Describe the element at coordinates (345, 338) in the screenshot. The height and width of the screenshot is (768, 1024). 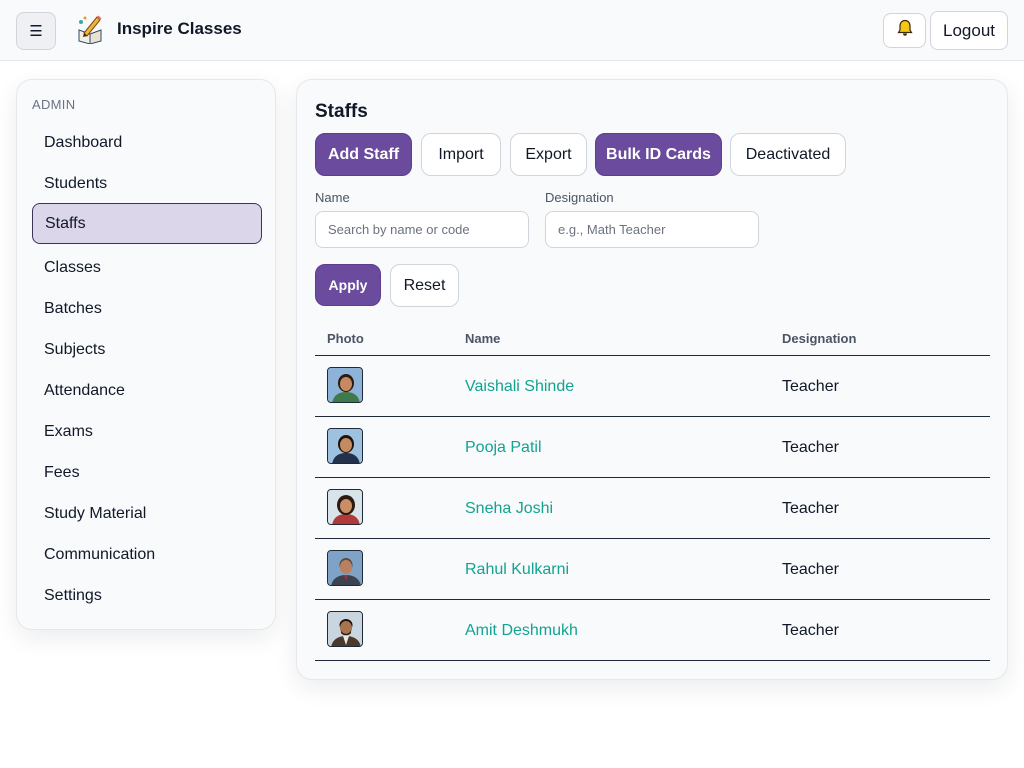
I see `photo-column-header: Photo` at that location.